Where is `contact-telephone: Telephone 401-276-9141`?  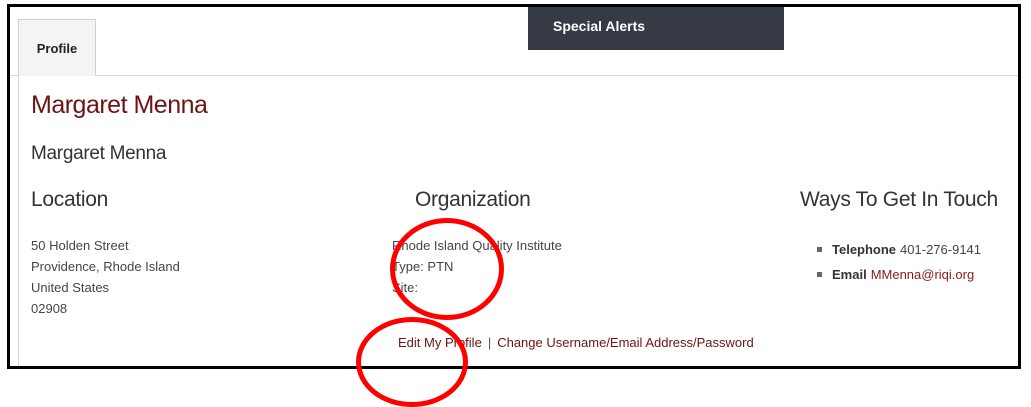
contact-telephone: Telephone 401-276-9141 is located at coordinates (899, 249).